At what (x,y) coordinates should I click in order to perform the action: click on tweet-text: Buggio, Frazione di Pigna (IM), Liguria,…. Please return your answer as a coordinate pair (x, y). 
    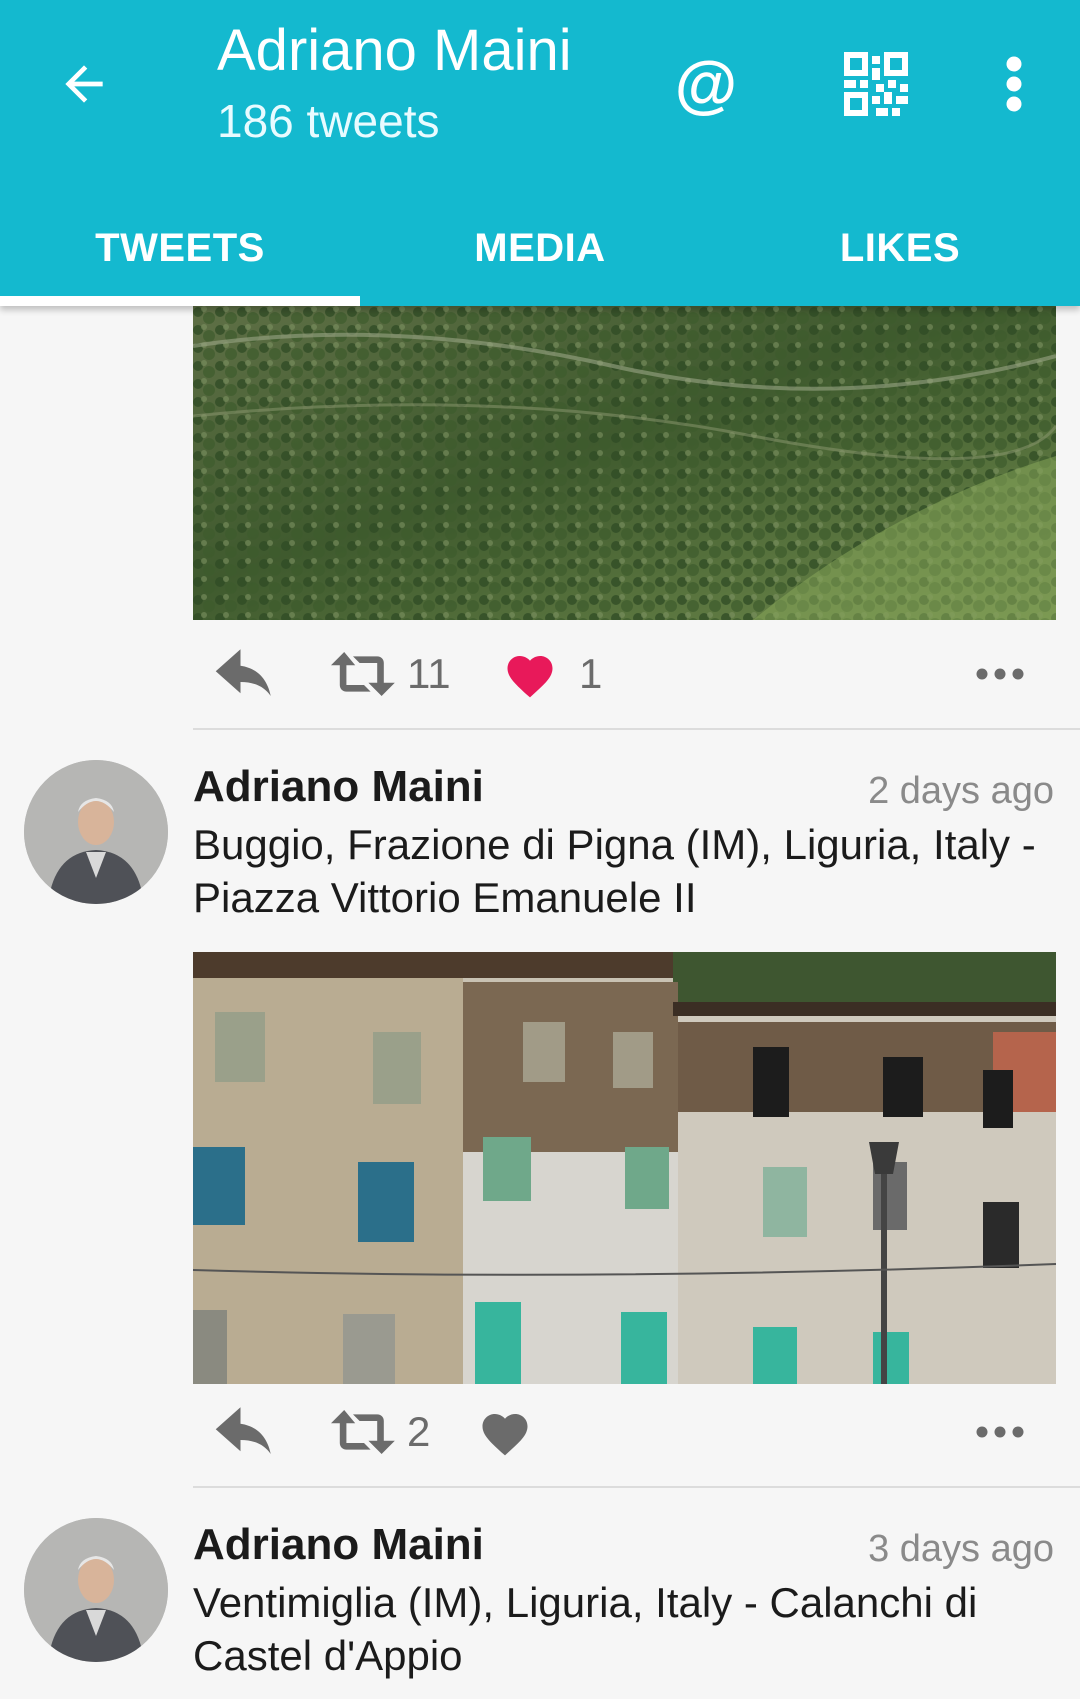
    Looking at the image, I should click on (614, 871).